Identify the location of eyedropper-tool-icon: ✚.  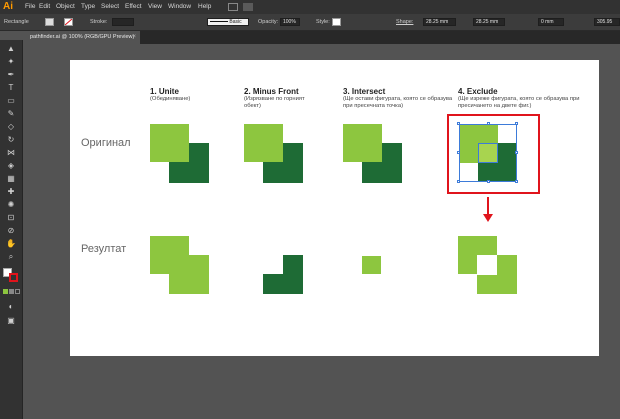
(11, 191).